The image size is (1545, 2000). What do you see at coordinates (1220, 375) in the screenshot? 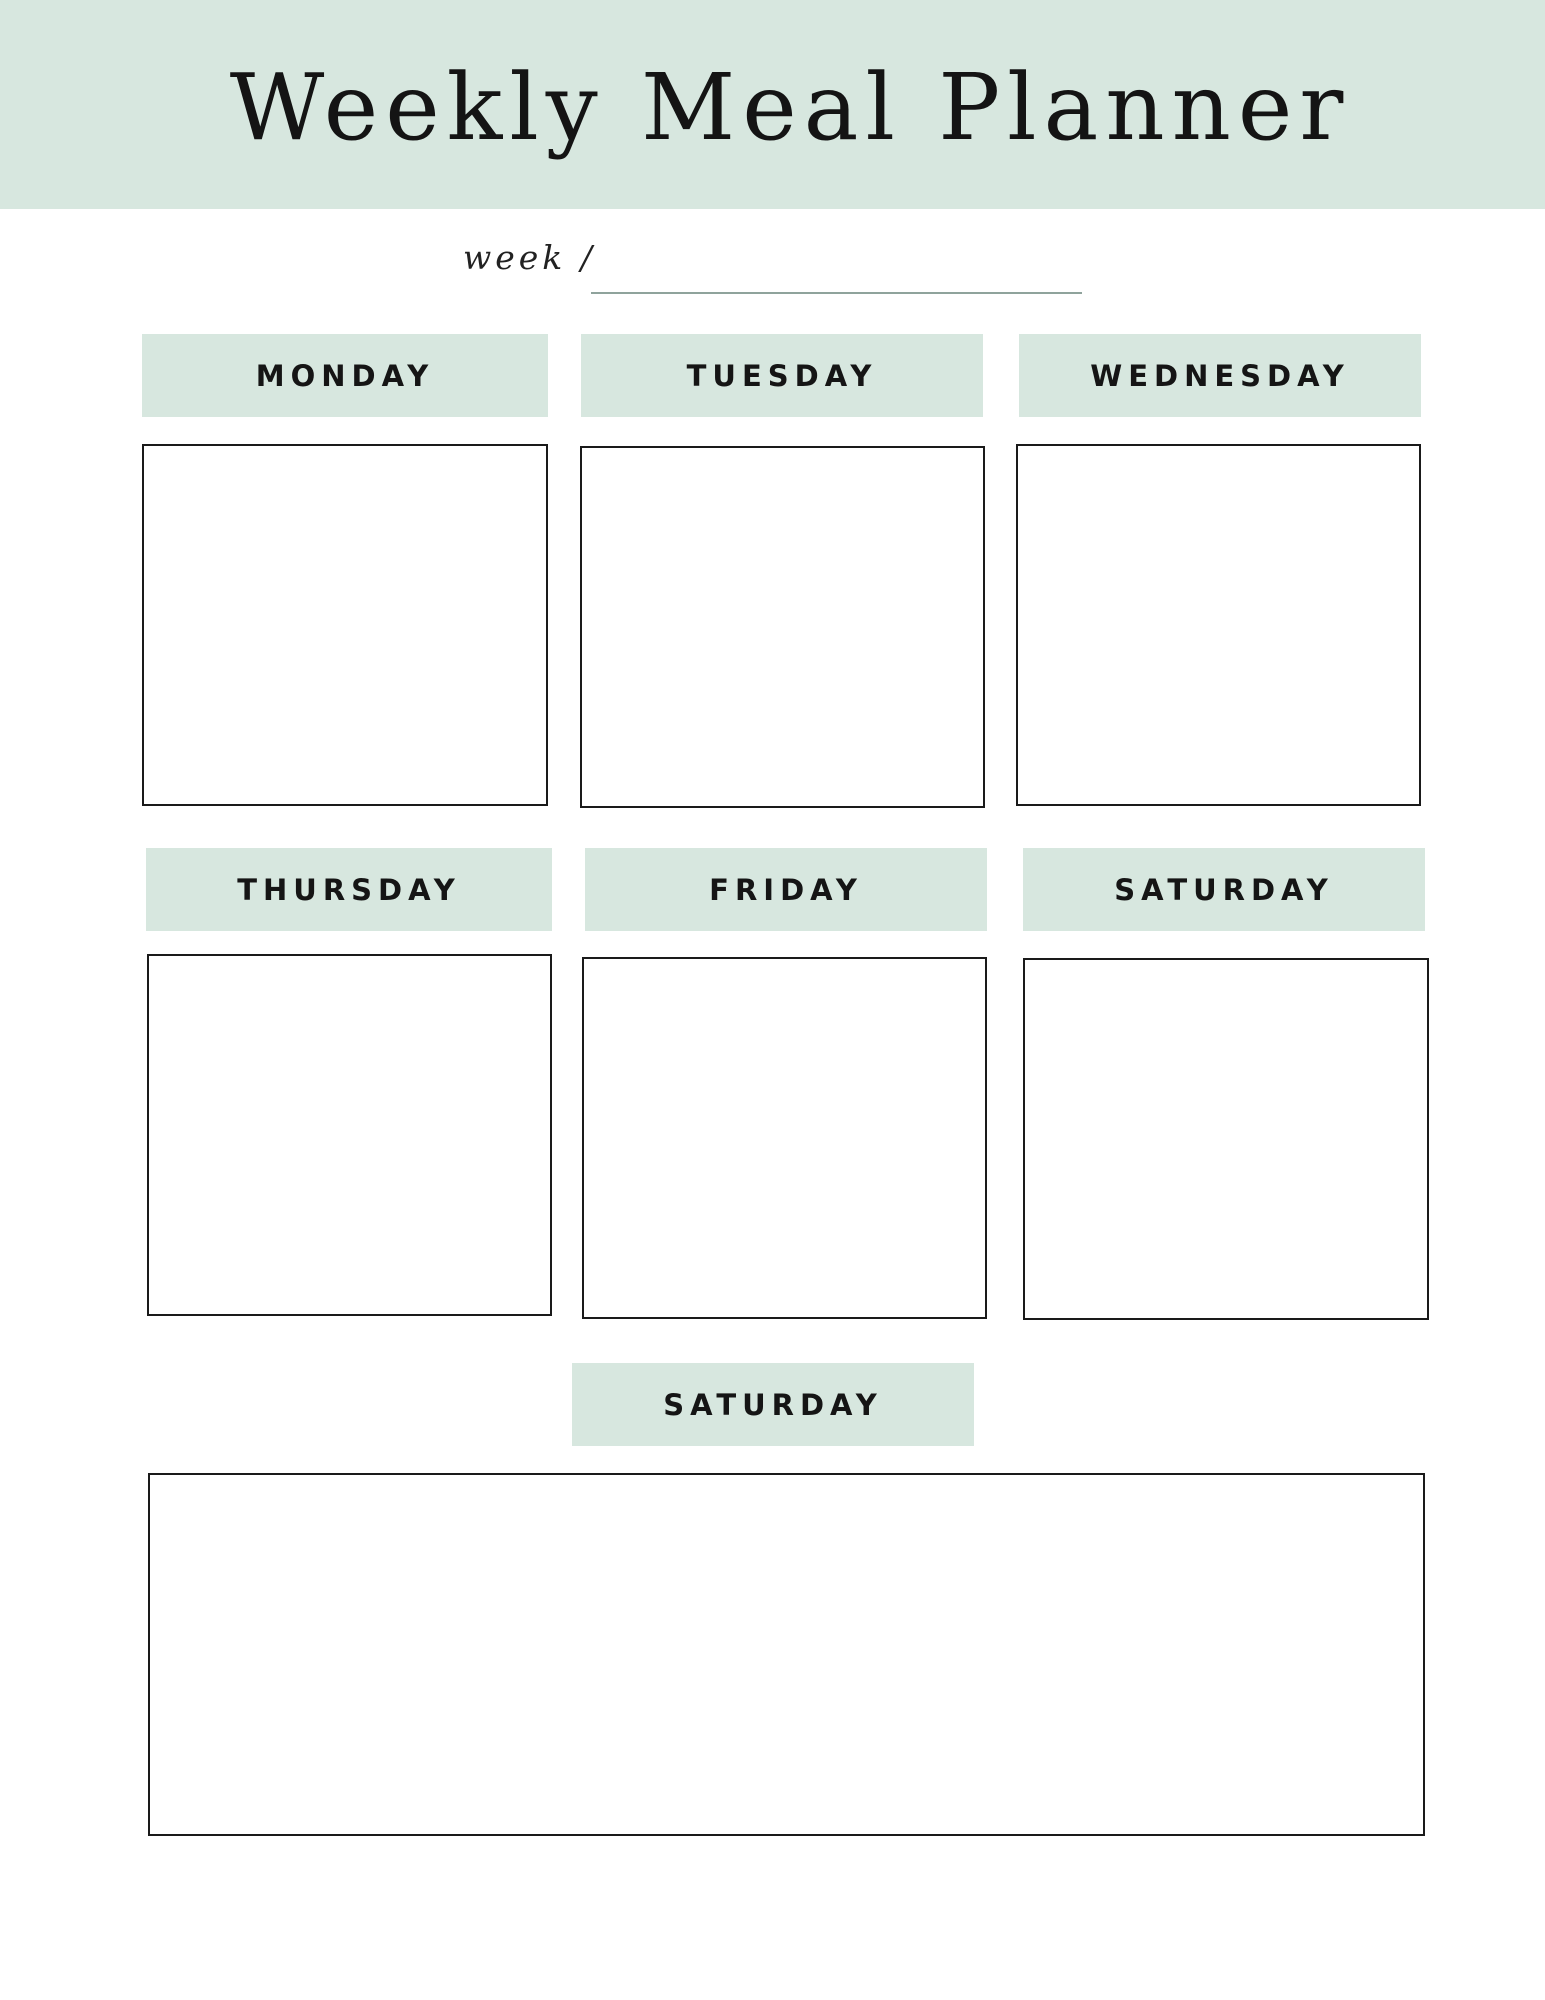
I see `day-header-wednesday: WEDNESDAY` at bounding box center [1220, 375].